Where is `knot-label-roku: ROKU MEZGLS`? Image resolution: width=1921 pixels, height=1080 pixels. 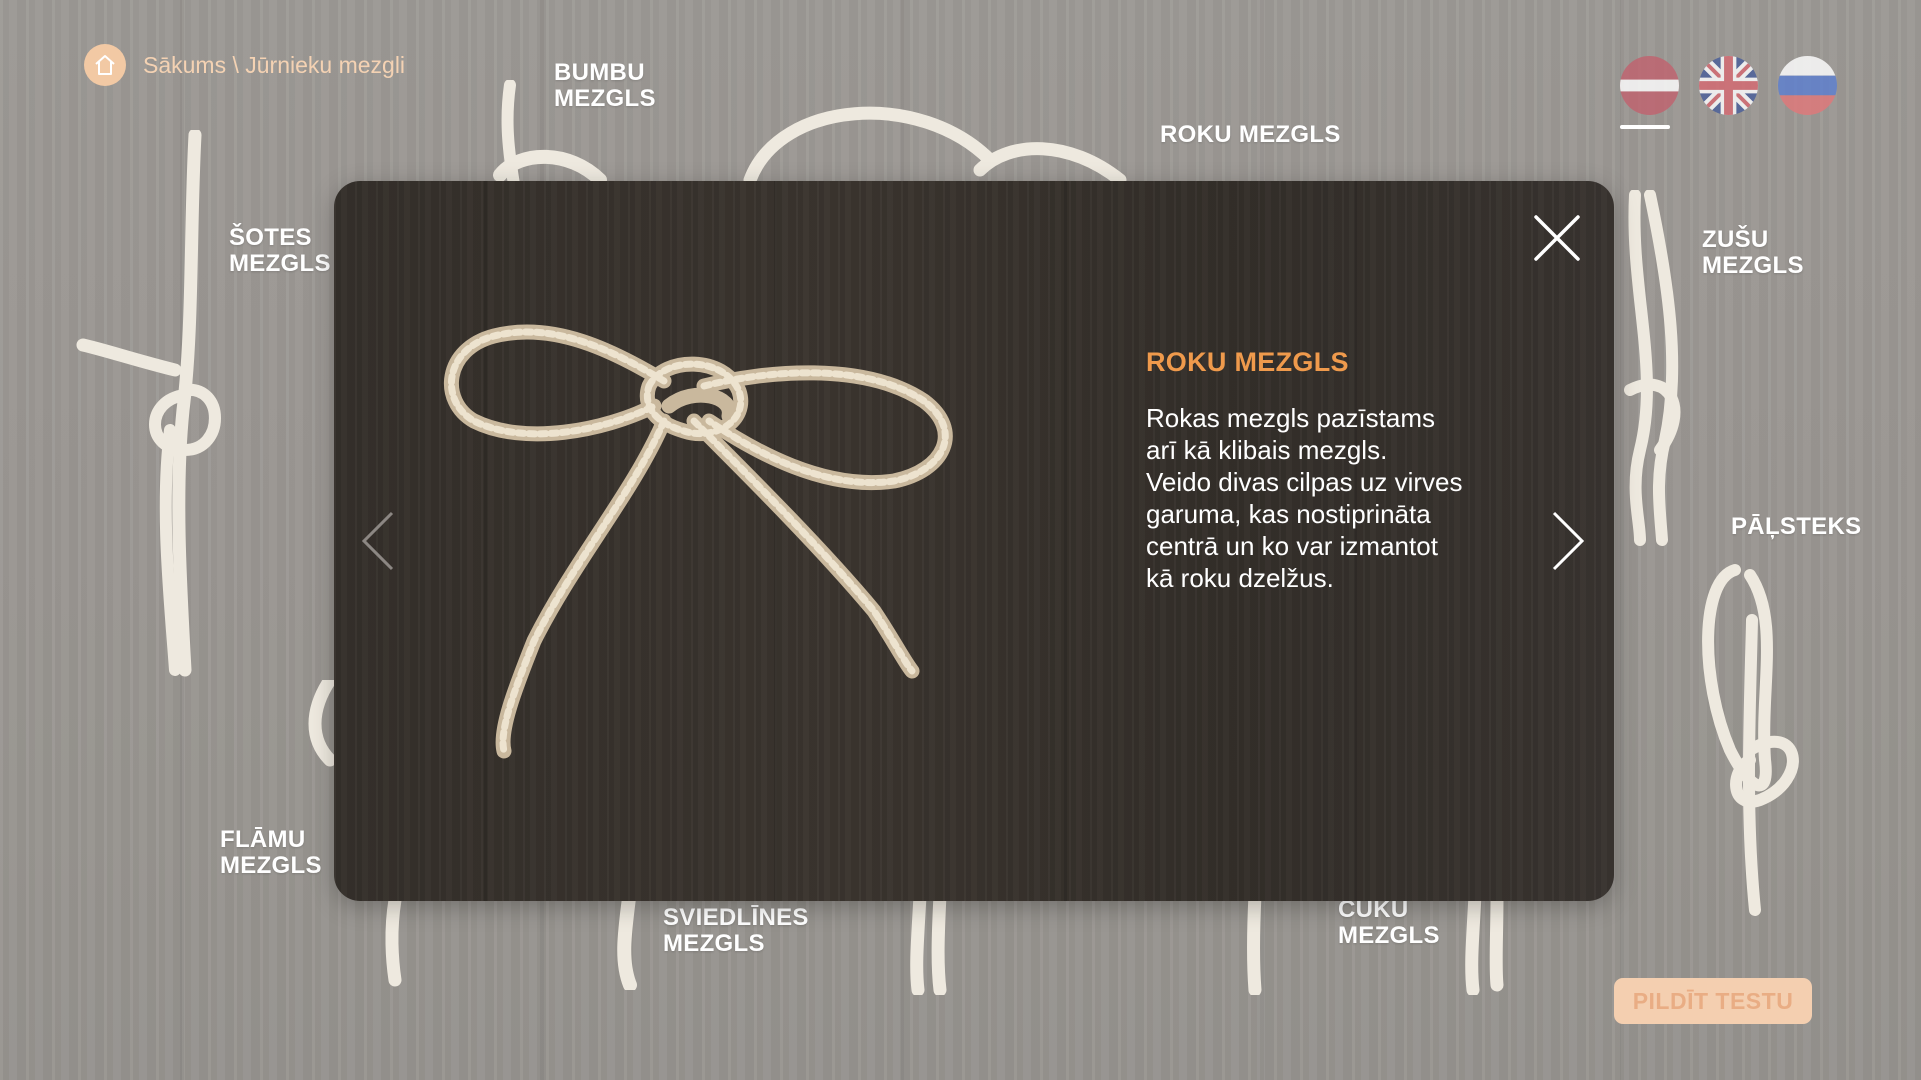
knot-label-roku: ROKU MEZGLS is located at coordinates (1250, 135).